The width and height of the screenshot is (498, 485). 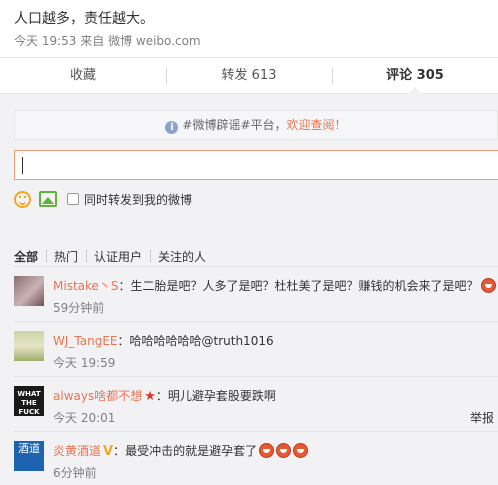 I want to click on post-source-link: 微博 weibo.com, so click(x=154, y=41).